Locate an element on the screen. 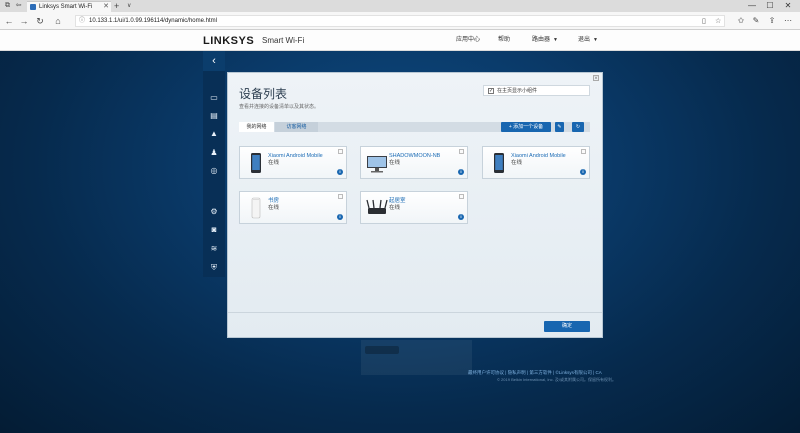 The image size is (800, 433). browser-tab: Linksys Smart Wi-Fi ✕ is located at coordinates (69, 6).